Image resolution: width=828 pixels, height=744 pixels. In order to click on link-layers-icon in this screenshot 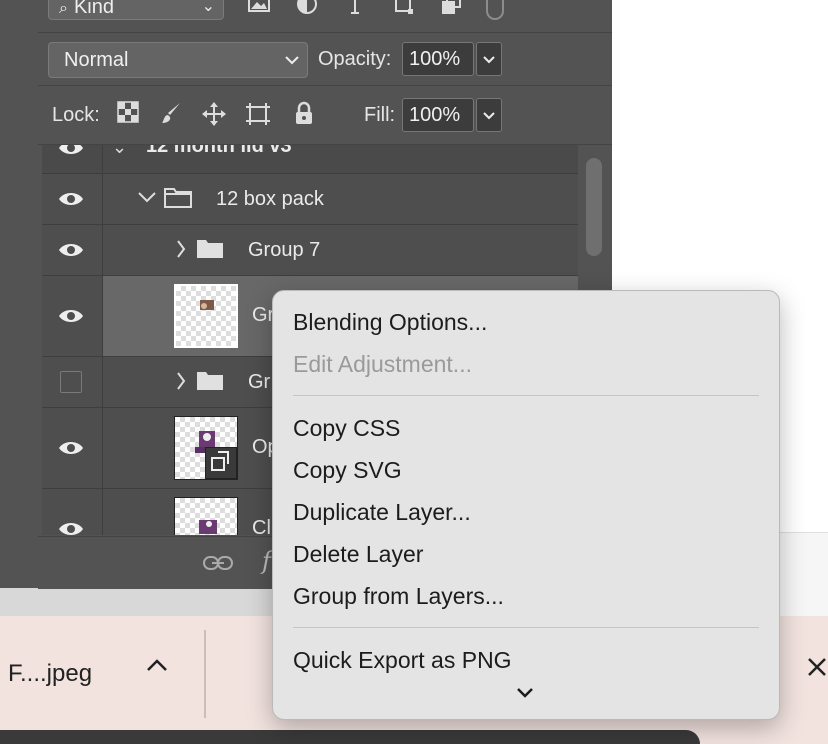, I will do `click(218, 563)`.